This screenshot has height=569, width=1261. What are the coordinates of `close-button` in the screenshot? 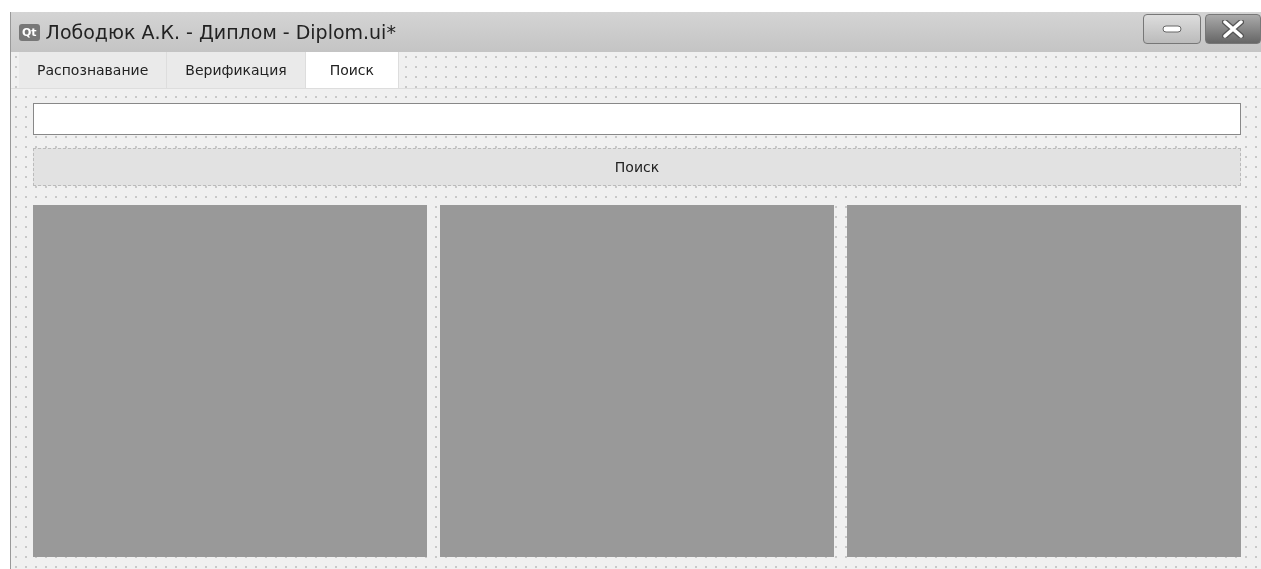 It's located at (1233, 29).